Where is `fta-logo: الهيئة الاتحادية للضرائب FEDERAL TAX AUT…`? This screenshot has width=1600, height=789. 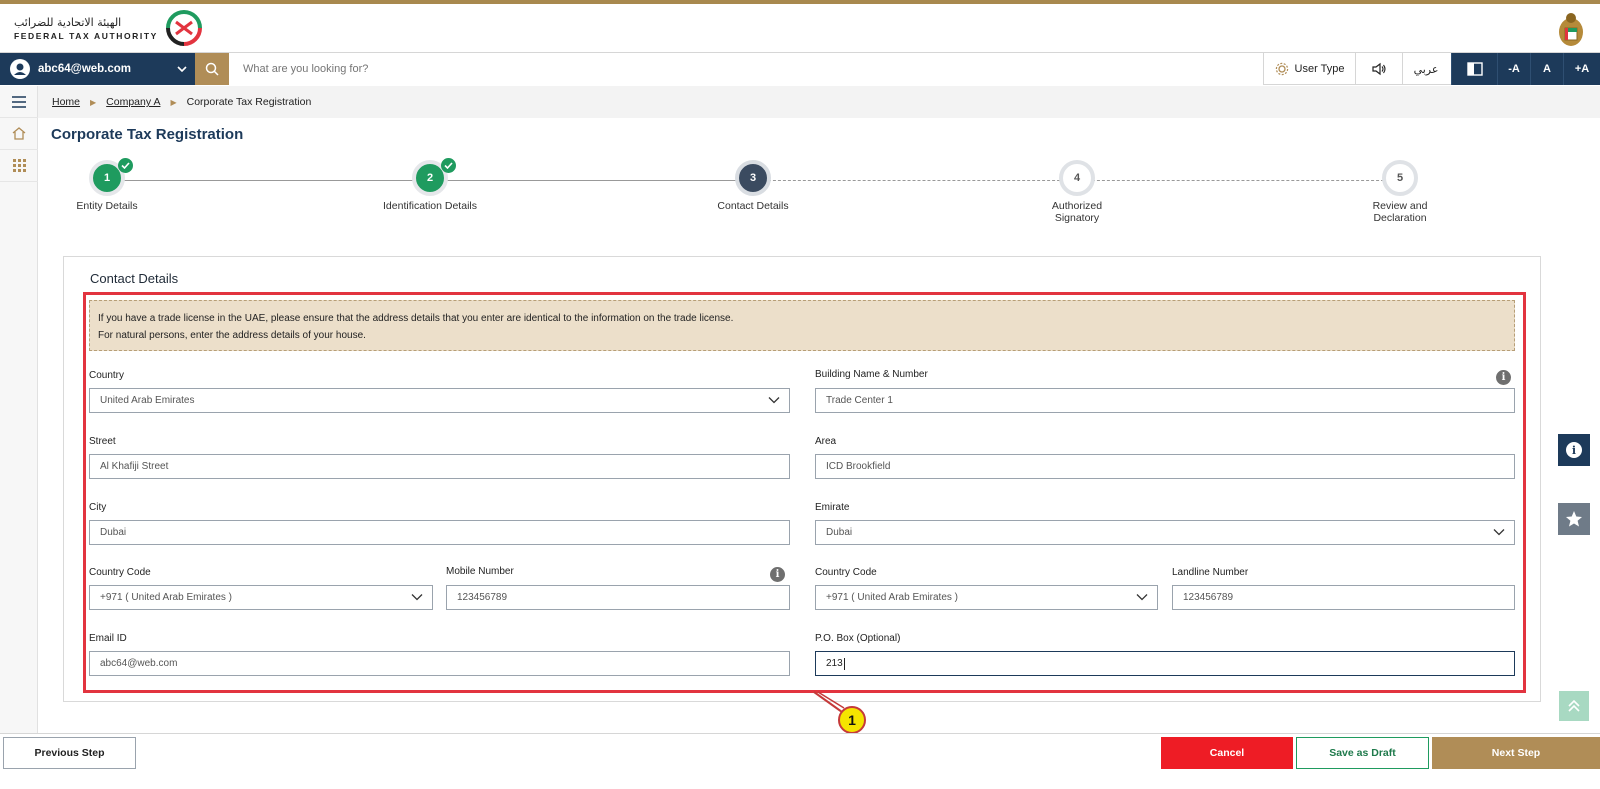
fta-logo: الهيئة الاتحادية للضرائب FEDERAL TAX AUT… is located at coordinates (109, 28).